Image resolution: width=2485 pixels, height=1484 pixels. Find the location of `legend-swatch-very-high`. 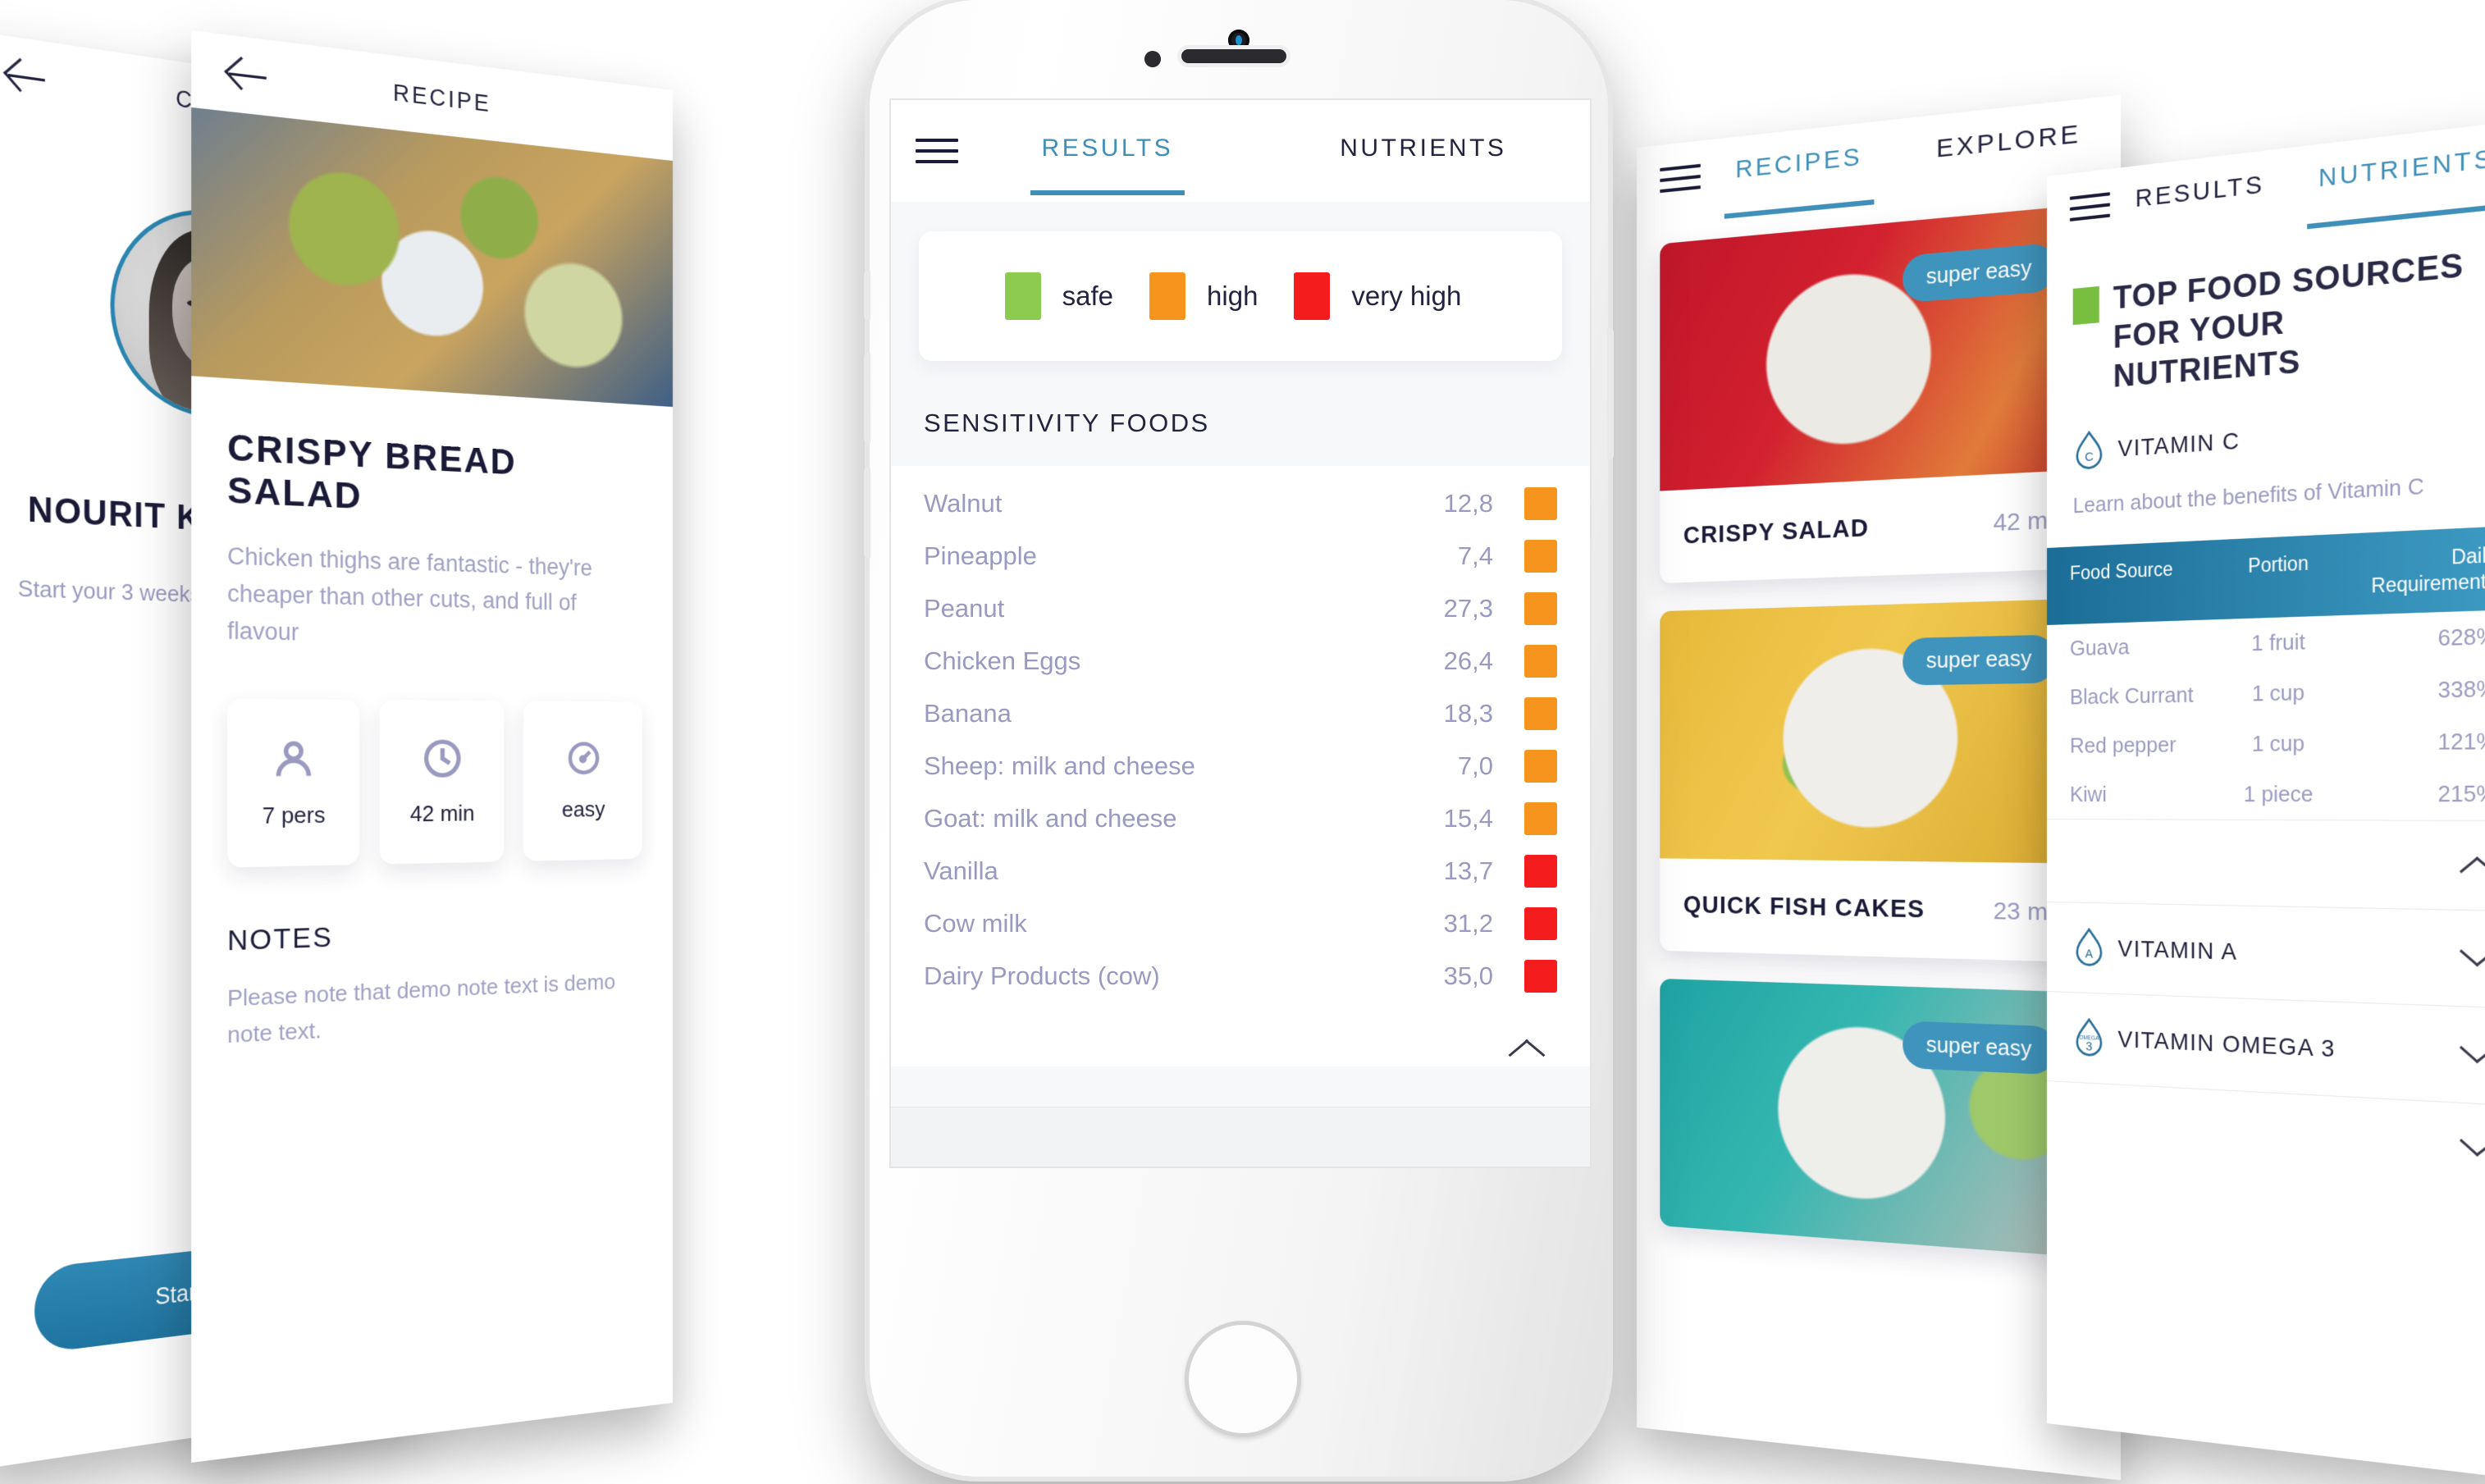

legend-swatch-very-high is located at coordinates (1313, 296).